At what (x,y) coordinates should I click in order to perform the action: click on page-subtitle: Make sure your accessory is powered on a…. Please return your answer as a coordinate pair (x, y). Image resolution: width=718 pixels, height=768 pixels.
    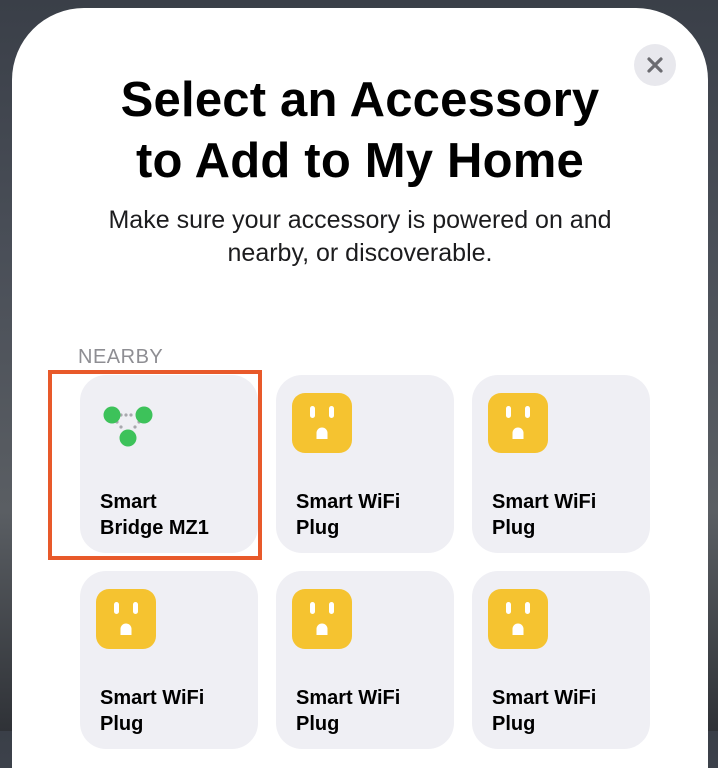
    Looking at the image, I should click on (360, 237).